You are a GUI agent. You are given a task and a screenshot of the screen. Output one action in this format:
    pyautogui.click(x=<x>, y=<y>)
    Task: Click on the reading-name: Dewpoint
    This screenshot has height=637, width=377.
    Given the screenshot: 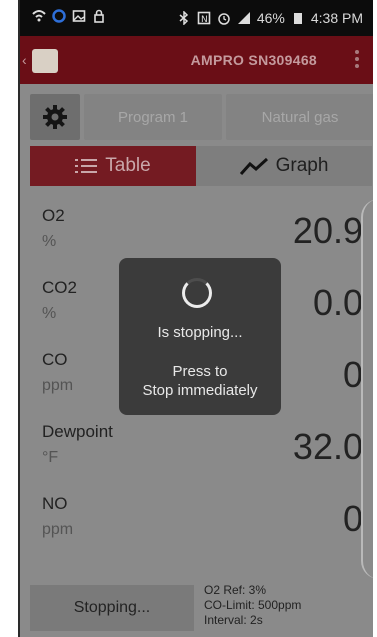 What is the action you would take?
    pyautogui.click(x=77, y=431)
    